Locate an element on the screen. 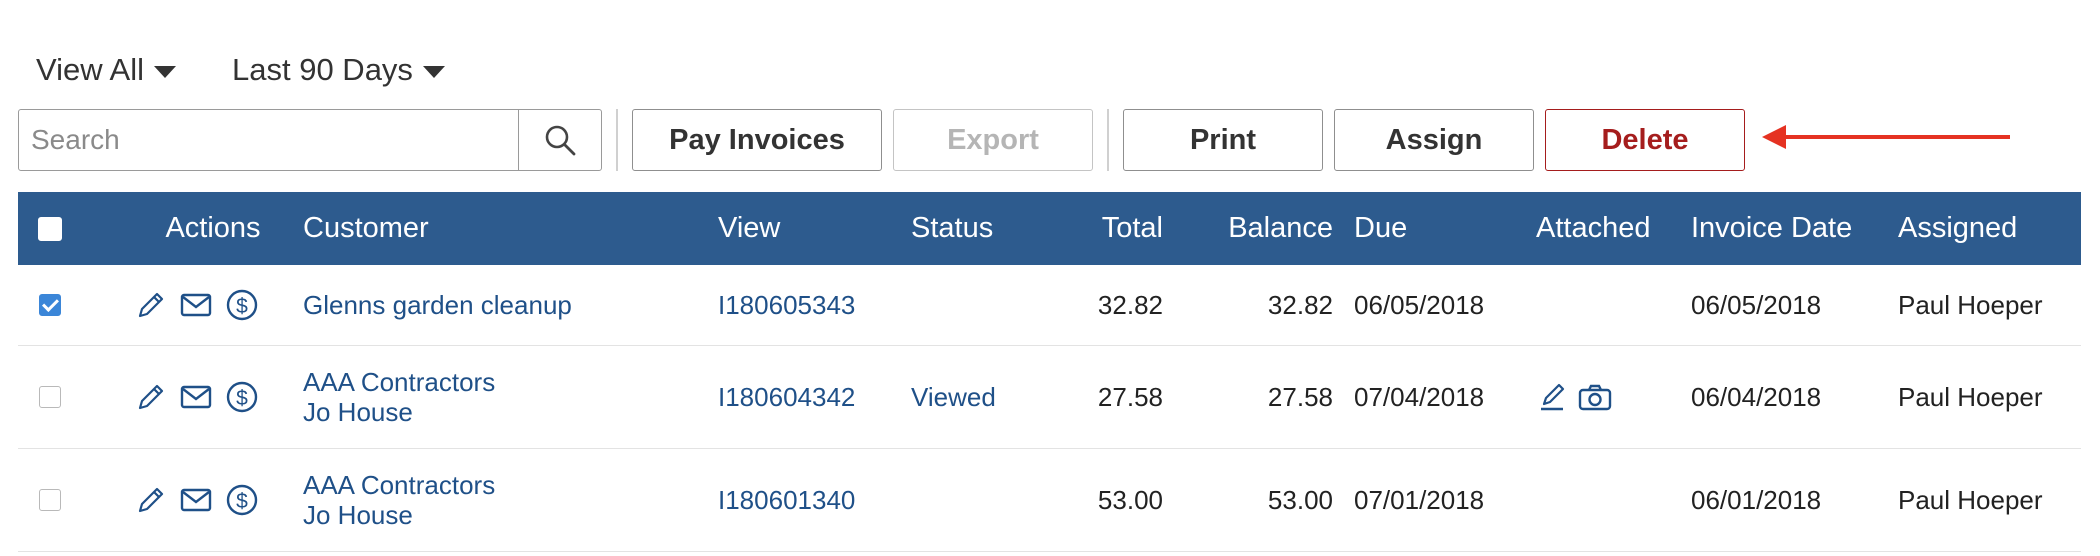 The height and width of the screenshot is (556, 2100). date-range-label: Last 90 Days is located at coordinates (322, 69).